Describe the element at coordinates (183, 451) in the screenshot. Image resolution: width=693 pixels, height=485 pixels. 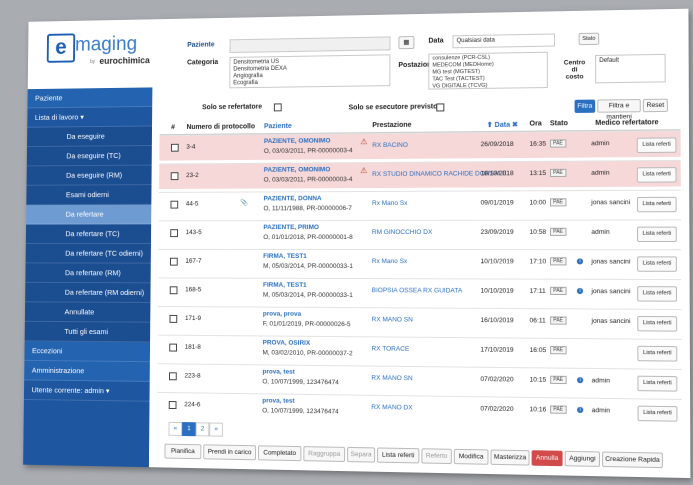
I see `pianifica-button: Pianifica` at that location.